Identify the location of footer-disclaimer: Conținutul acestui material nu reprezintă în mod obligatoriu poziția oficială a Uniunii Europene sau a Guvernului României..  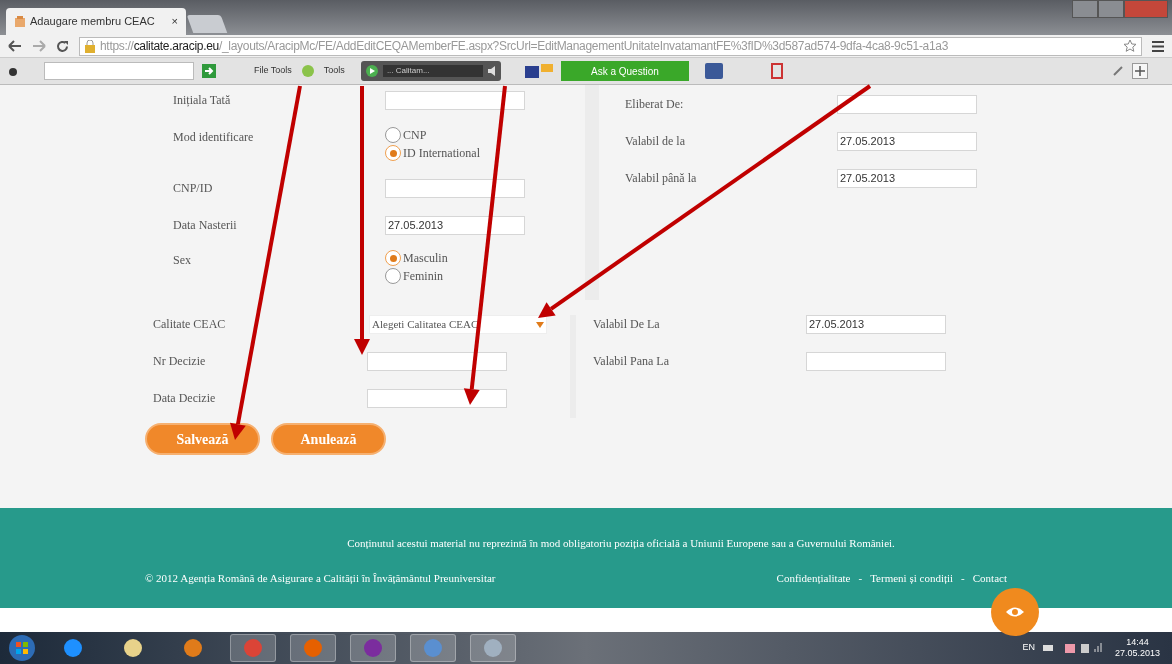
(621, 543).